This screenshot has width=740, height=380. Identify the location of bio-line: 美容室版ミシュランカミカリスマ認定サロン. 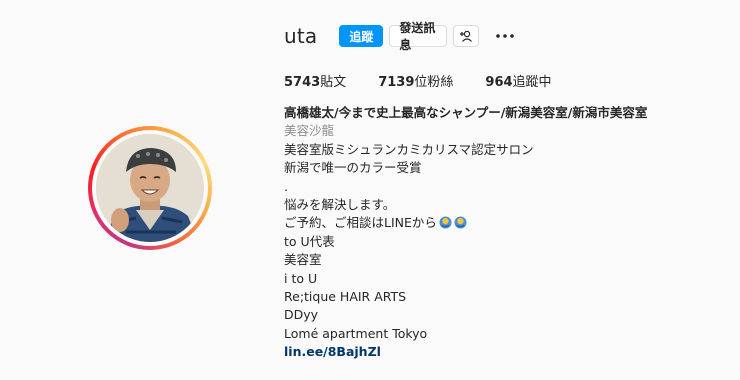
(409, 149).